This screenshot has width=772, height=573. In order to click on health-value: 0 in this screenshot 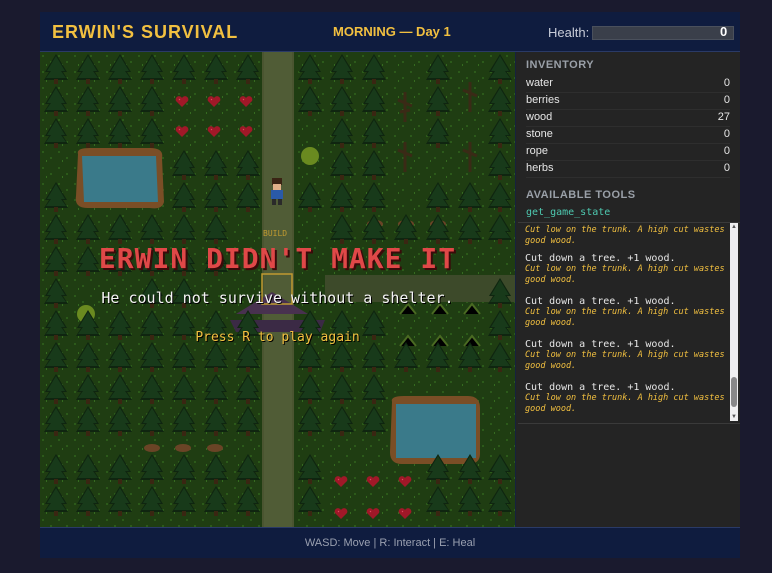, I will do `click(724, 31)`.